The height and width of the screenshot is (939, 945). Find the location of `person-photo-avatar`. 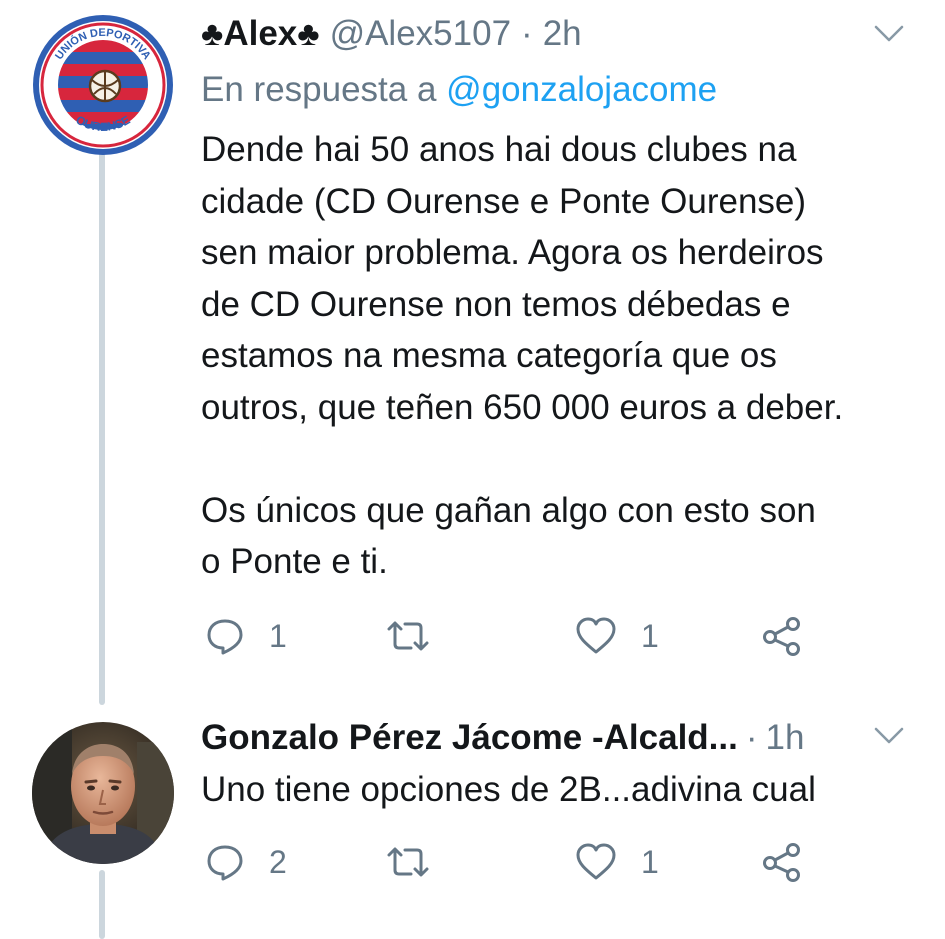

person-photo-avatar is located at coordinates (103, 793).